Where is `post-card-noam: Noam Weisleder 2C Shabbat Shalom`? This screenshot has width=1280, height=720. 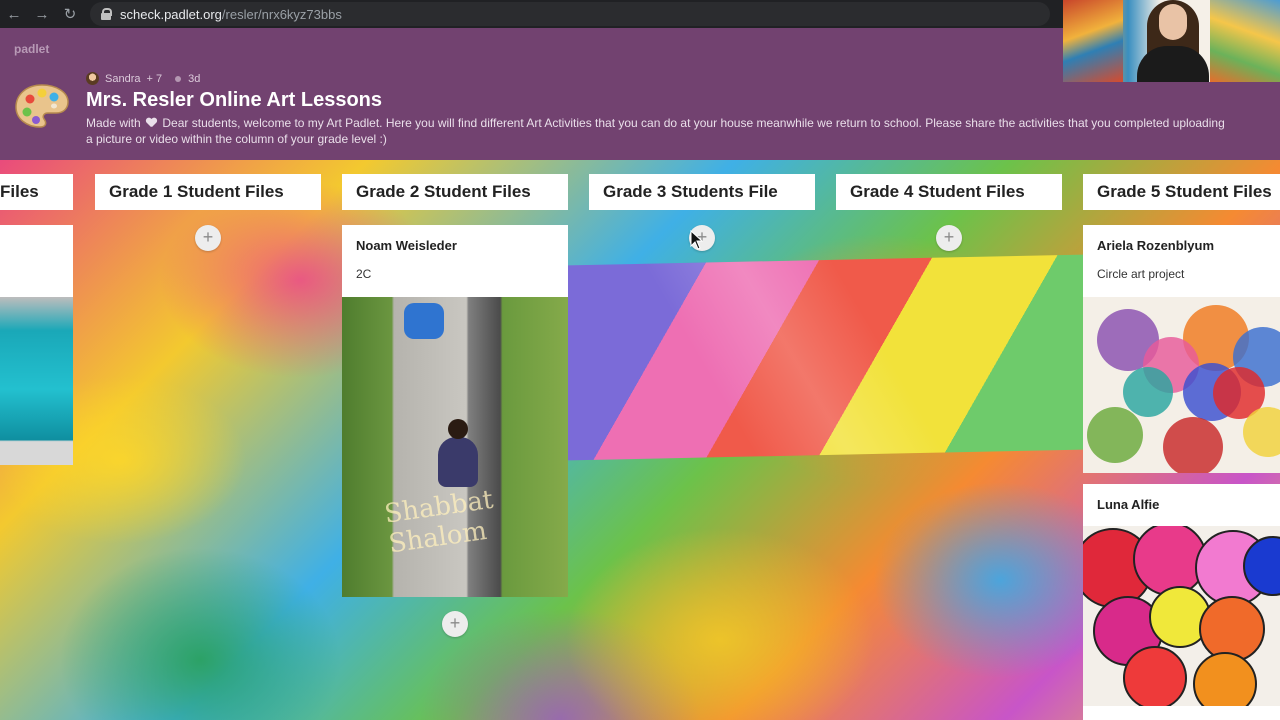 post-card-noam: Noam Weisleder 2C Shabbat Shalom is located at coordinates (455, 411).